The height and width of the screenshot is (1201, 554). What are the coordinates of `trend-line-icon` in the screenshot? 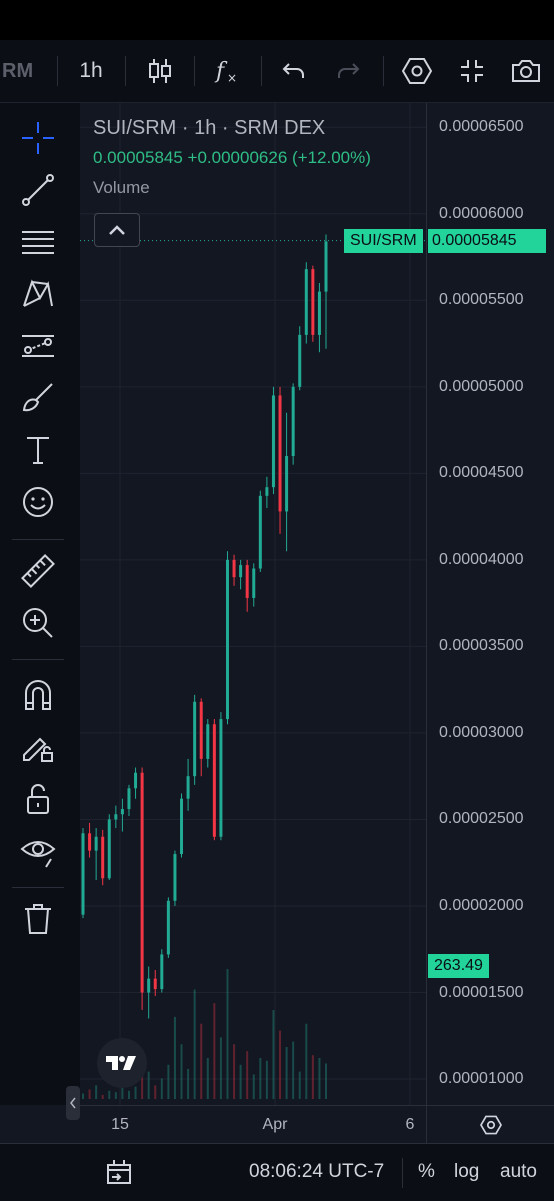 It's located at (38, 190).